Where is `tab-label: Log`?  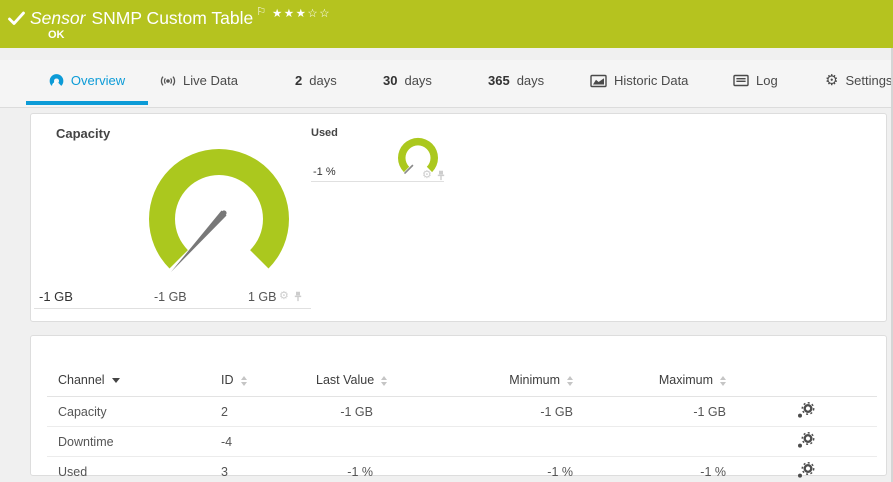 tab-label: Log is located at coordinates (767, 80).